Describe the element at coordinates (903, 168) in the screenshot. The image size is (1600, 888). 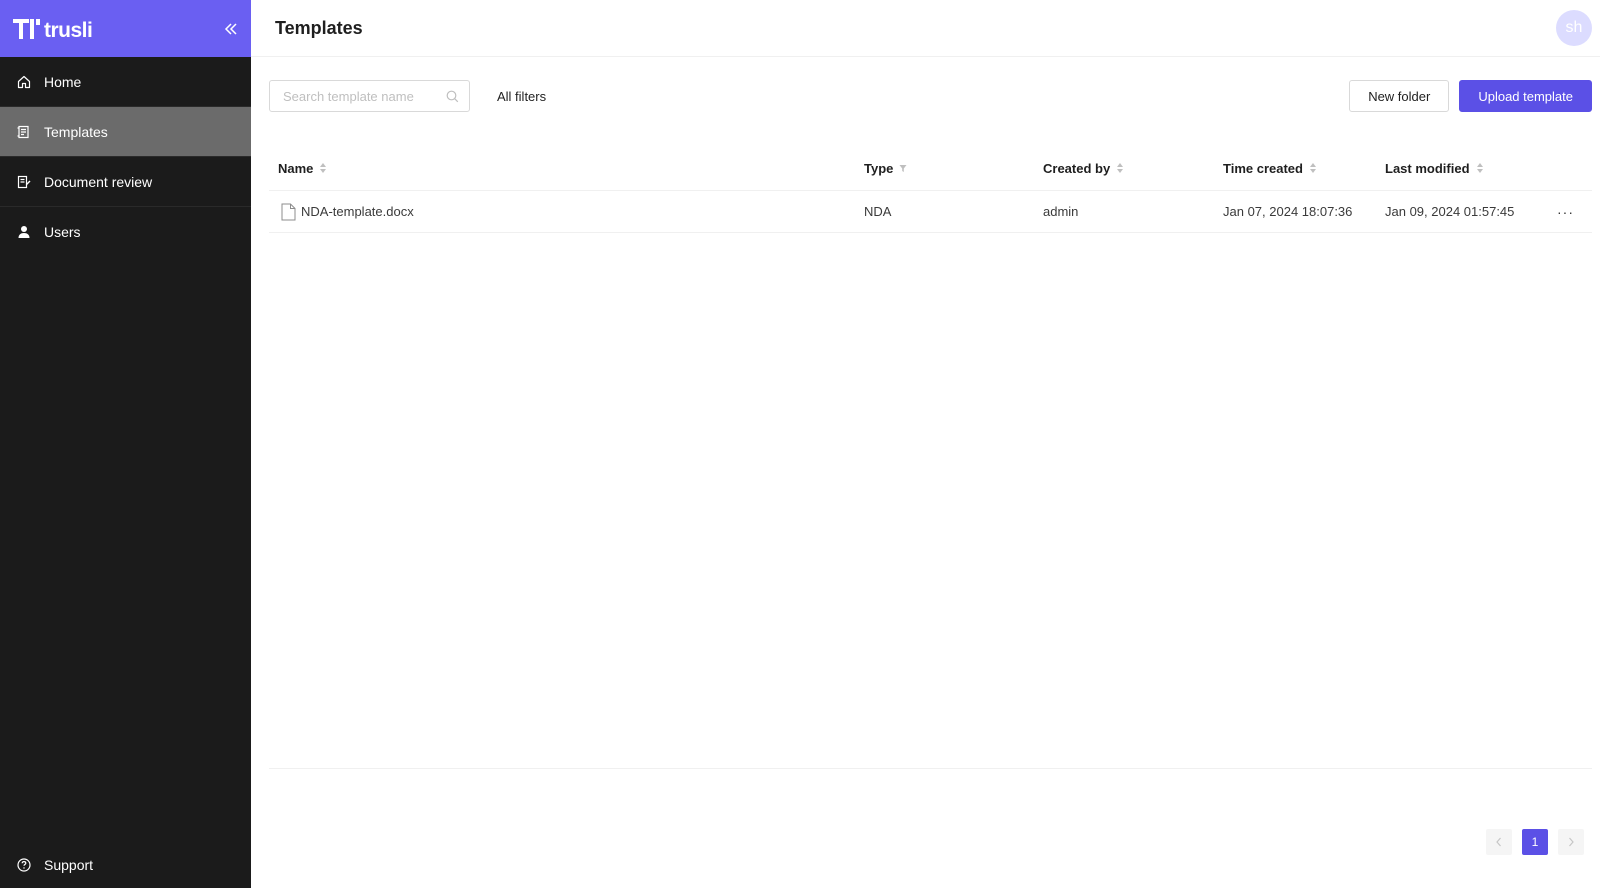
I see `filter-icon` at that location.